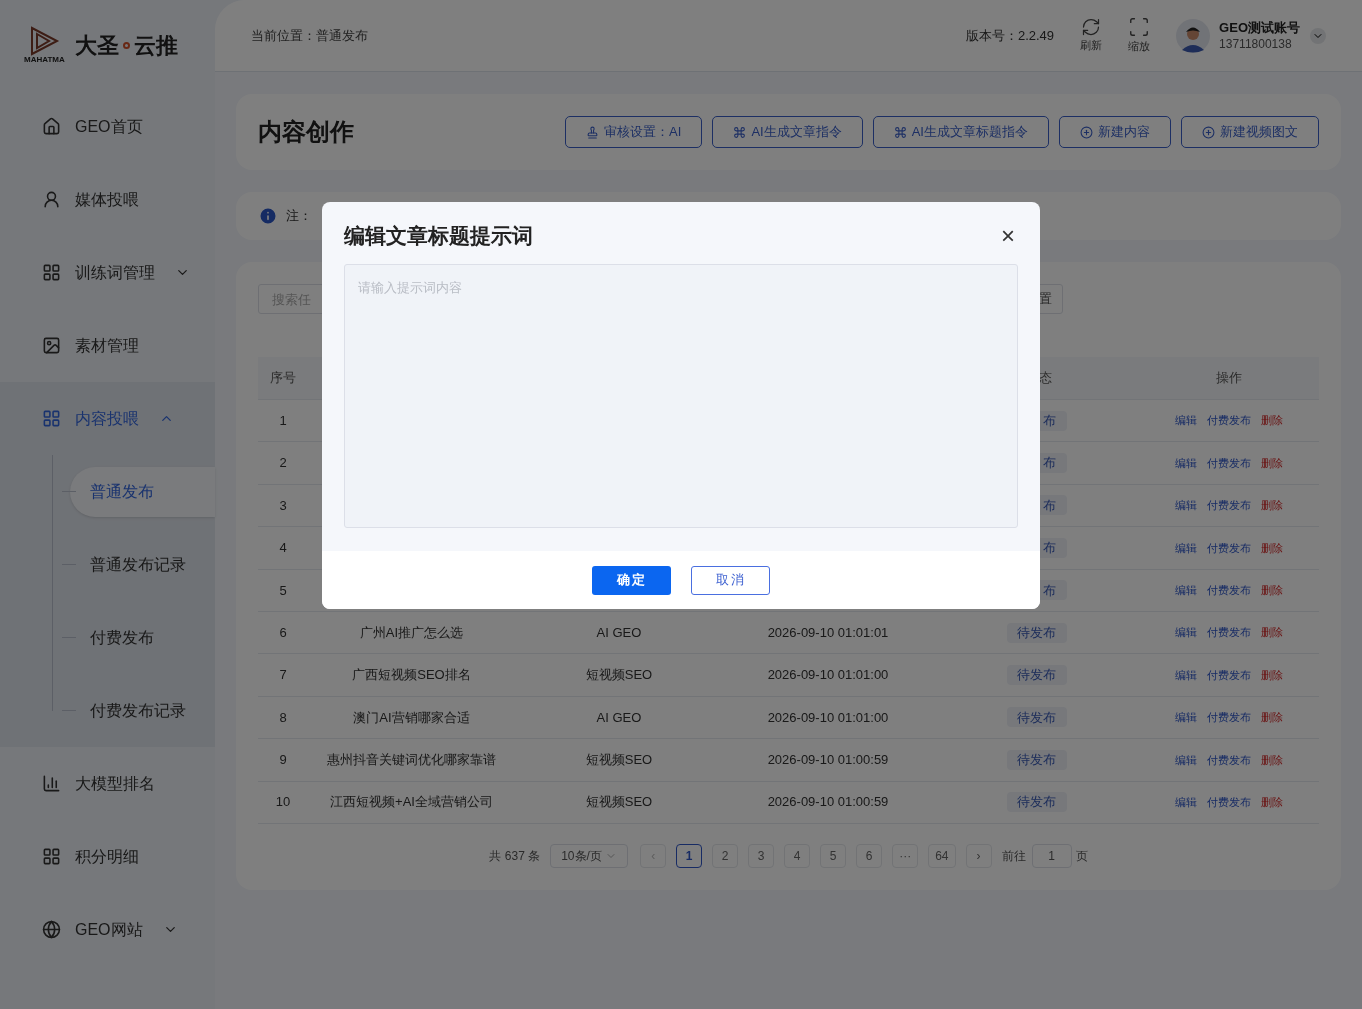 The image size is (1362, 1009). Describe the element at coordinates (283, 760) in the screenshot. I see `table-cell-text: 9` at that location.